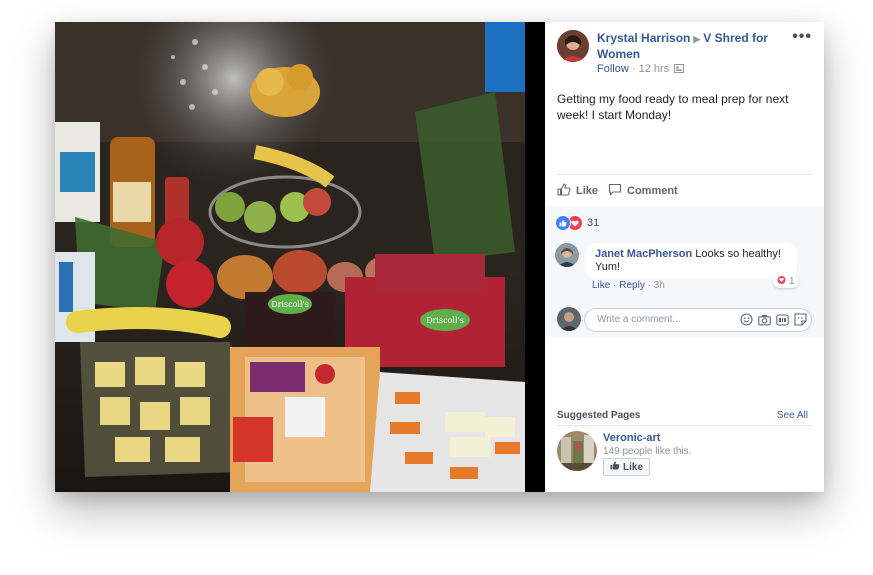 The image size is (873, 575). I want to click on like-button: Like, so click(577, 191).